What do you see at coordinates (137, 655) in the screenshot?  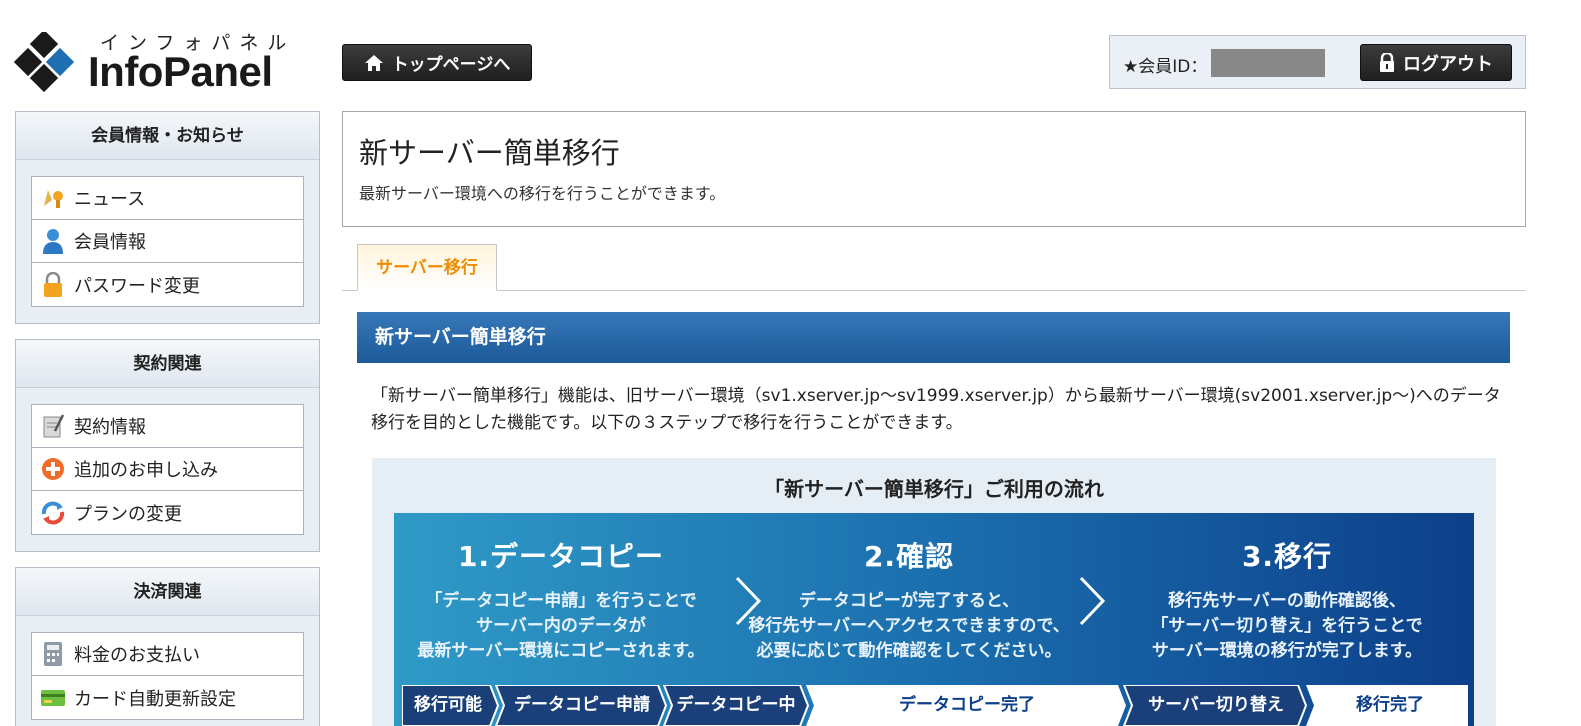 I see `sidebar-item-label: 料金のお支払い` at bounding box center [137, 655].